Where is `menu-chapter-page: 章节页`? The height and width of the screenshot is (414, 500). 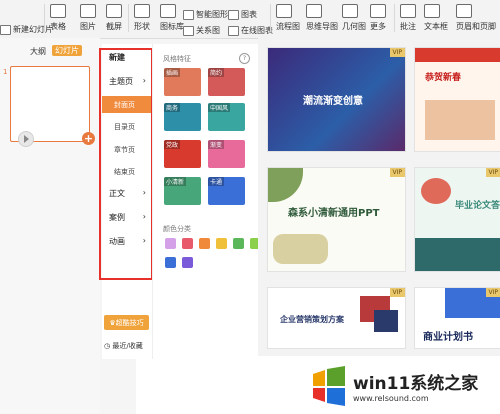
menu-chapter-page: 章节页 is located at coordinates (127, 150).